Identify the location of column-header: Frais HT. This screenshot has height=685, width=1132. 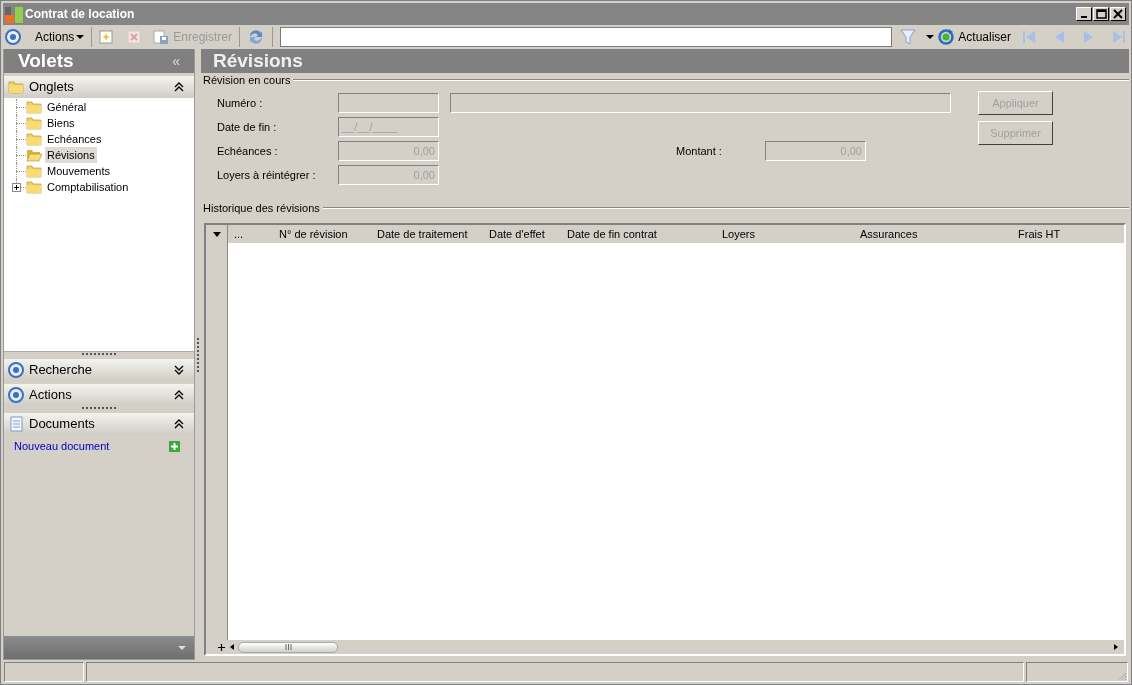
(1062, 234).